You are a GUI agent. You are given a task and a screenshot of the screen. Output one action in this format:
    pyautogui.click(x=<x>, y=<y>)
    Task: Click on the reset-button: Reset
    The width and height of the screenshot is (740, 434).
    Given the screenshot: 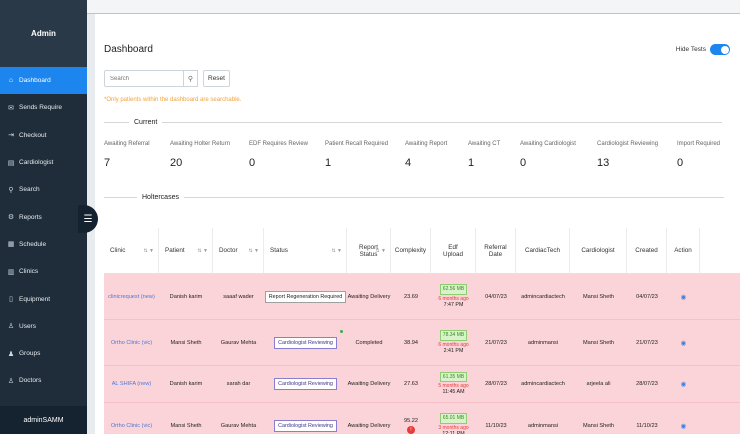 What is the action you would take?
    pyautogui.click(x=216, y=78)
    